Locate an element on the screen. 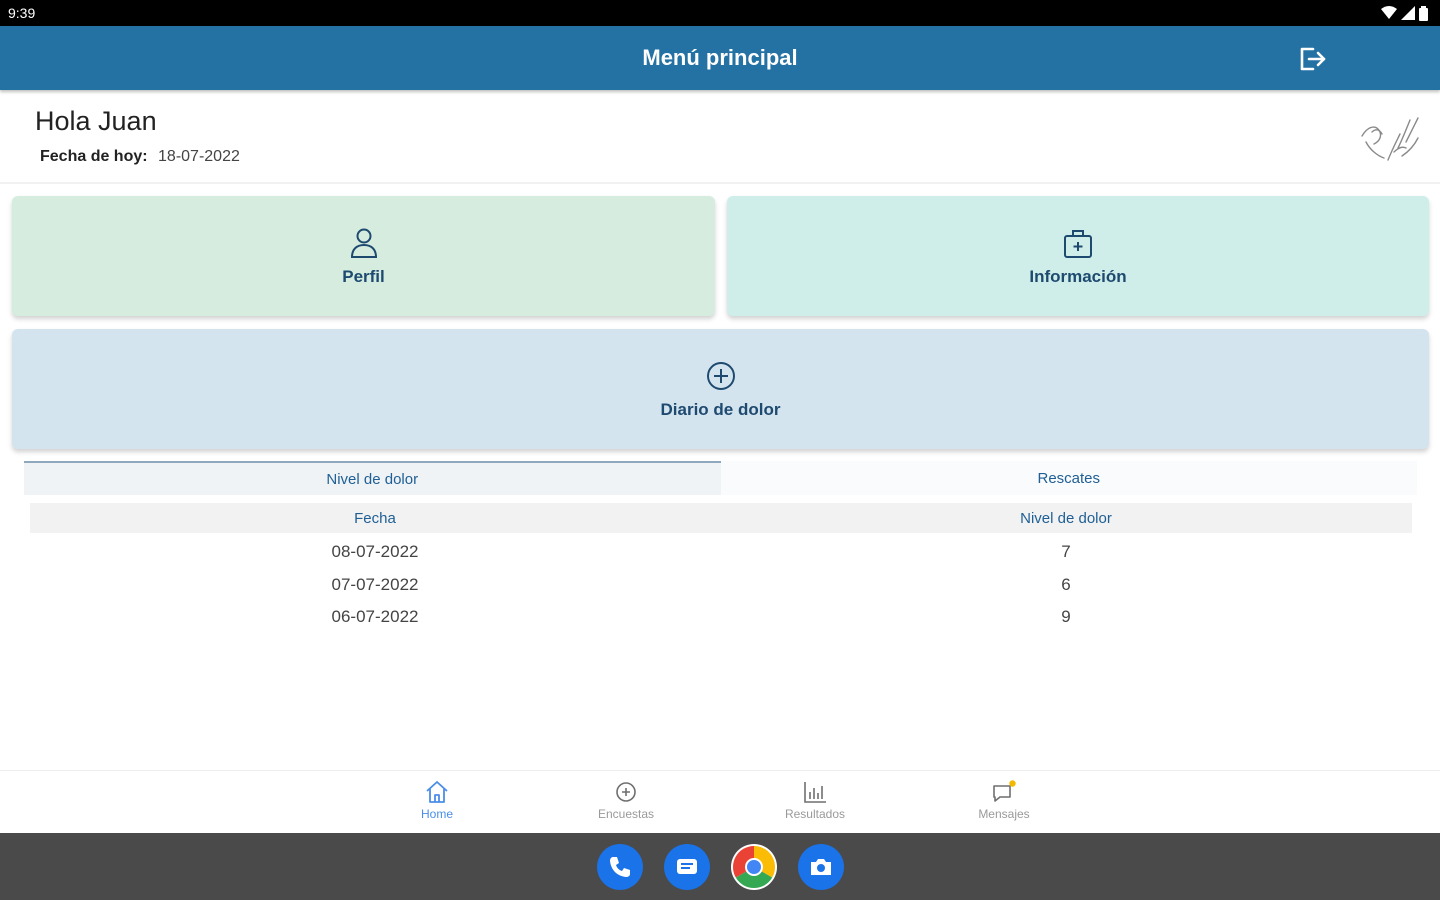 Image resolution: width=1440 pixels, height=900 pixels. bar-chart-icon is located at coordinates (815, 792).